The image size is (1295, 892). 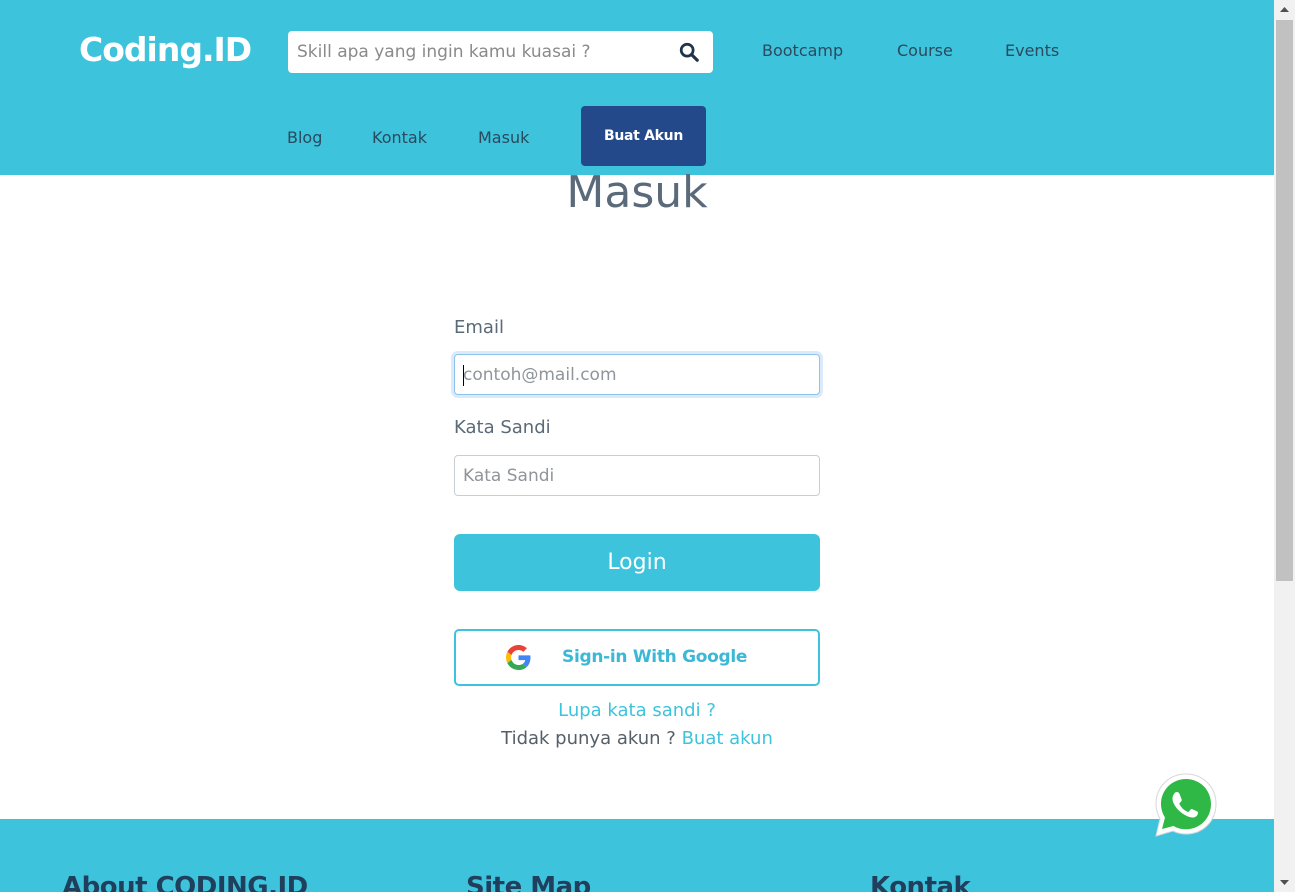 I want to click on nav-events: Events, so click(x=1032, y=50).